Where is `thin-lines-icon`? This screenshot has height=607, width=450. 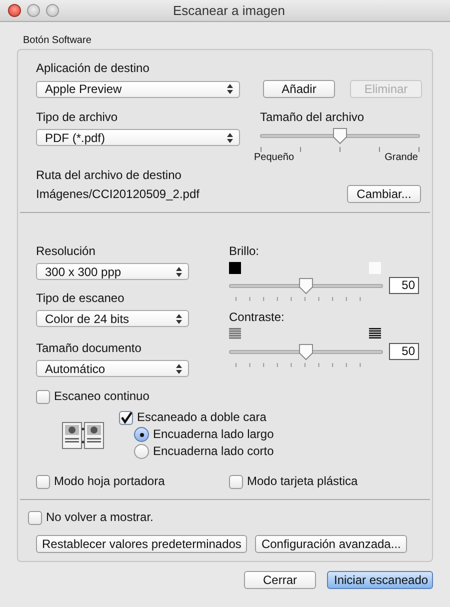
thin-lines-icon is located at coordinates (235, 333).